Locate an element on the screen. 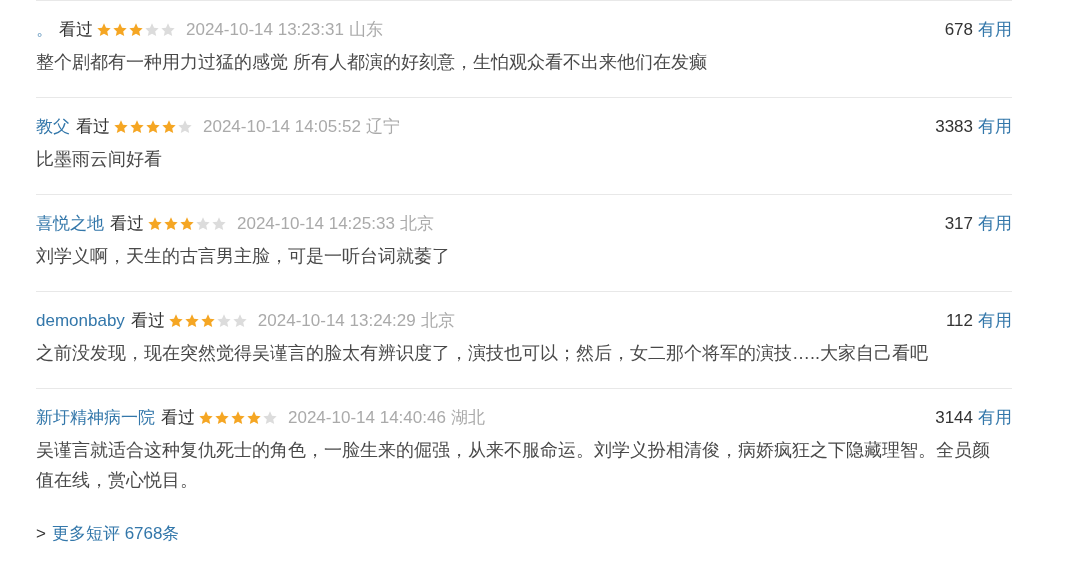 This screenshot has width=1080, height=582. comment-location: 山东 is located at coordinates (365, 30).